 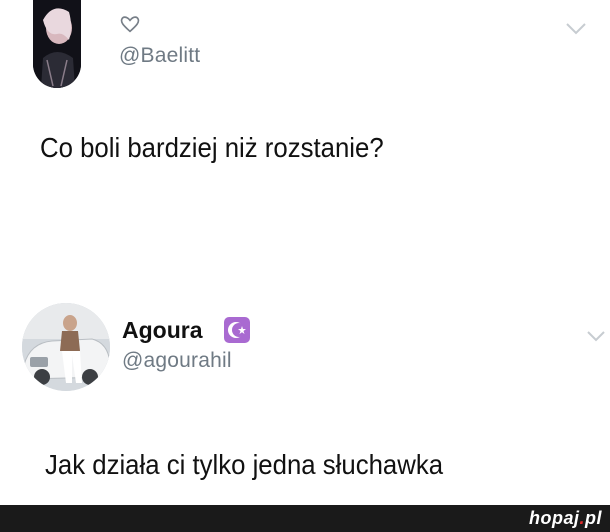 I want to click on footer-bar: hopaj.pl, so click(x=305, y=518).